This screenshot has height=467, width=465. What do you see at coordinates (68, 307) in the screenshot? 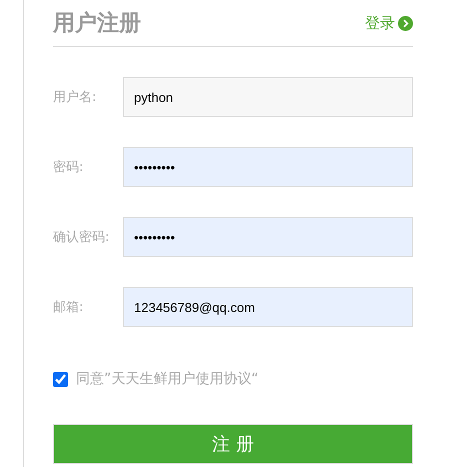
I see `field-label: 邮箱:` at bounding box center [68, 307].